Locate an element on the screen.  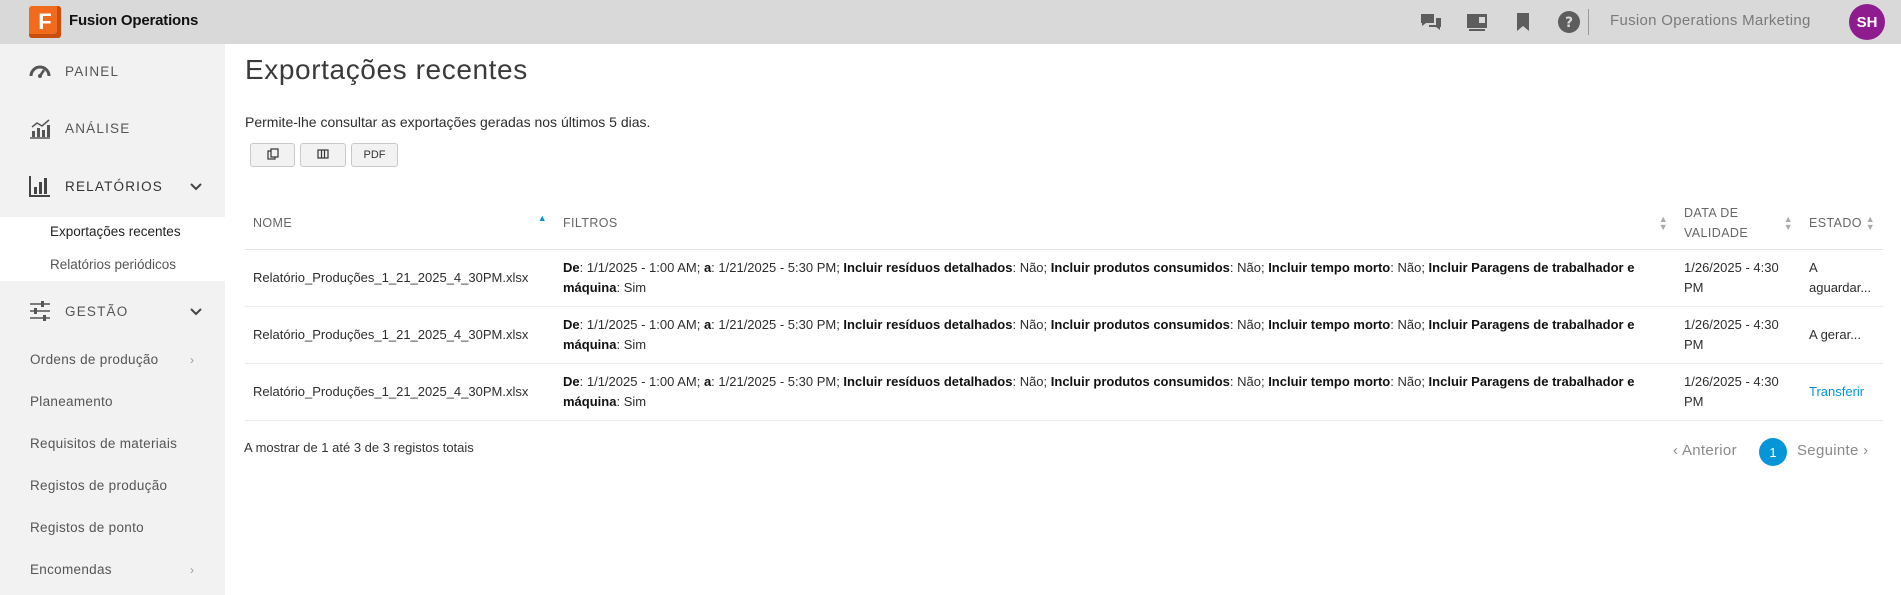
analytics-icon is located at coordinates (40, 128).